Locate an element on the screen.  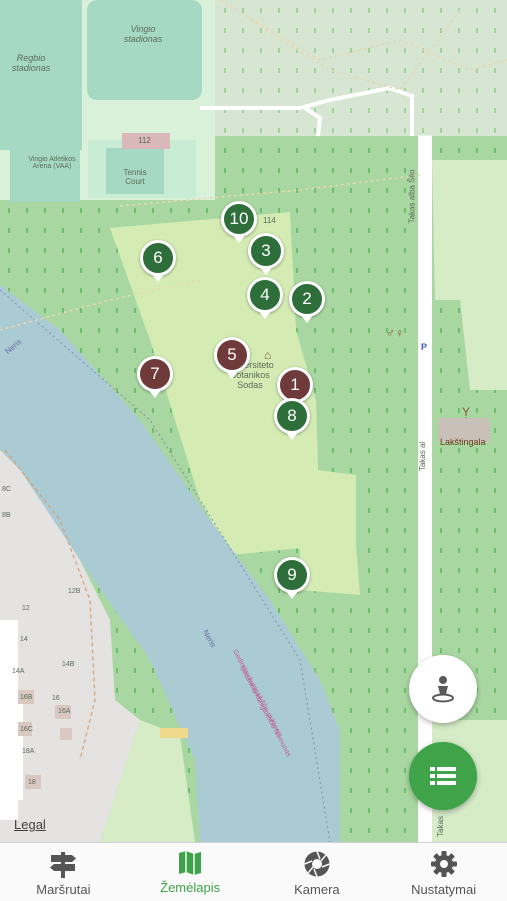
map-label-house: 8B is located at coordinates (6, 515).